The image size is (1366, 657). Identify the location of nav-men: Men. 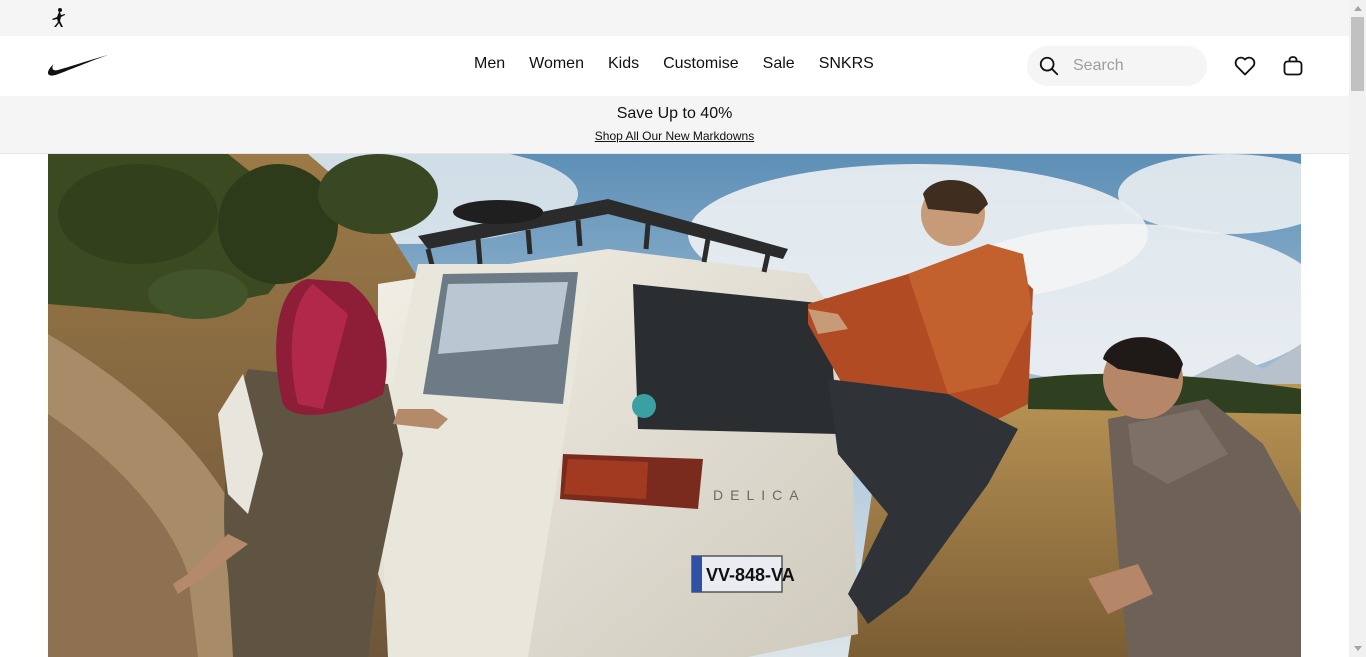
(489, 64).